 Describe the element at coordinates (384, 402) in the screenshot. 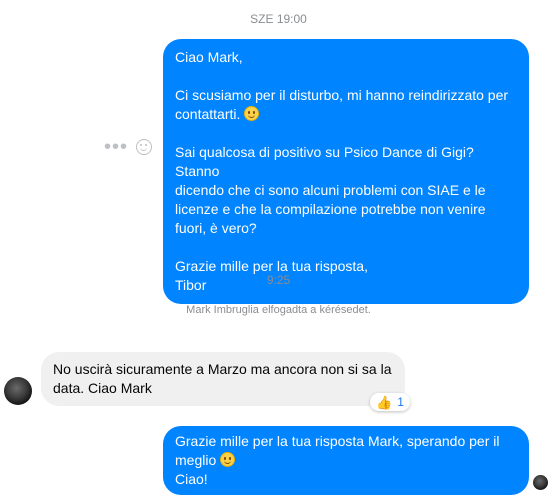

I see `thumbs-up-icon: 👍` at that location.